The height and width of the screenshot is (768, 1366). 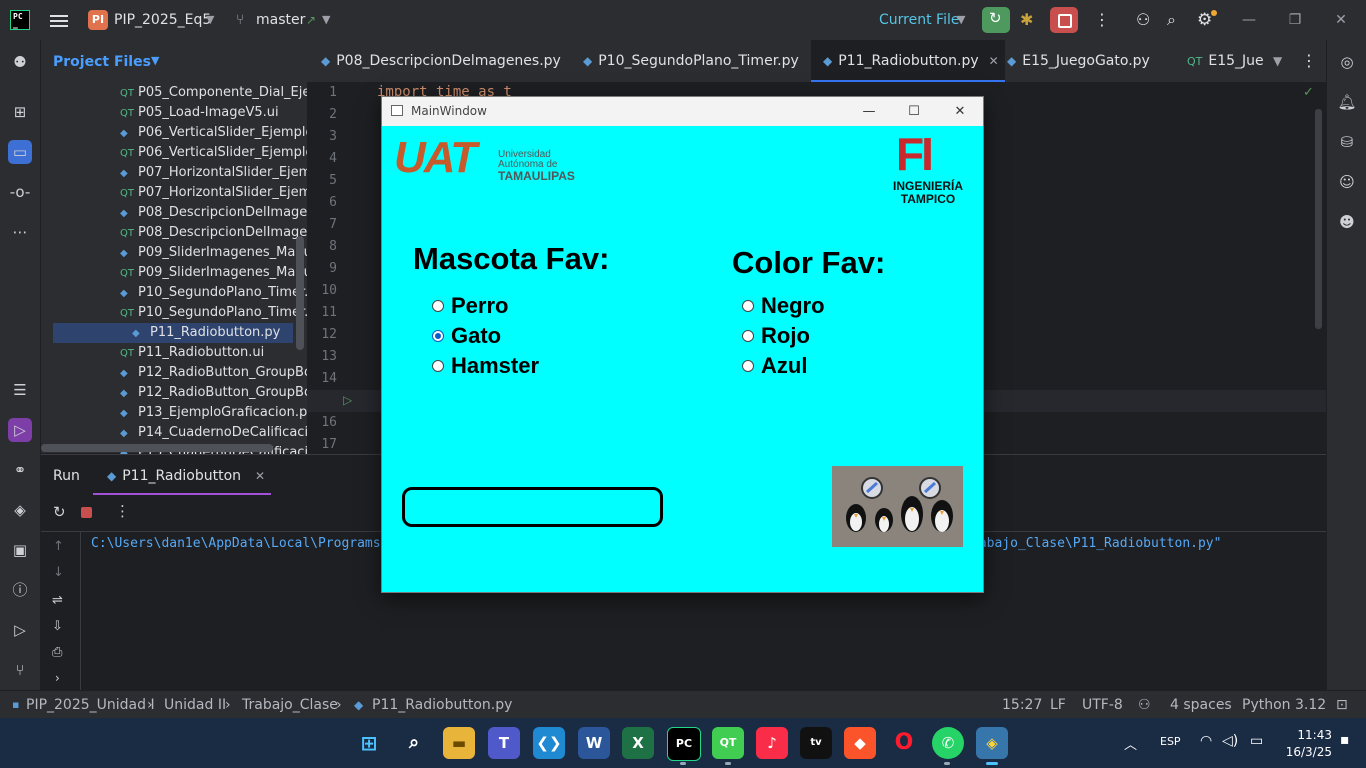 I want to click on teams-icon: T, so click(x=504, y=743).